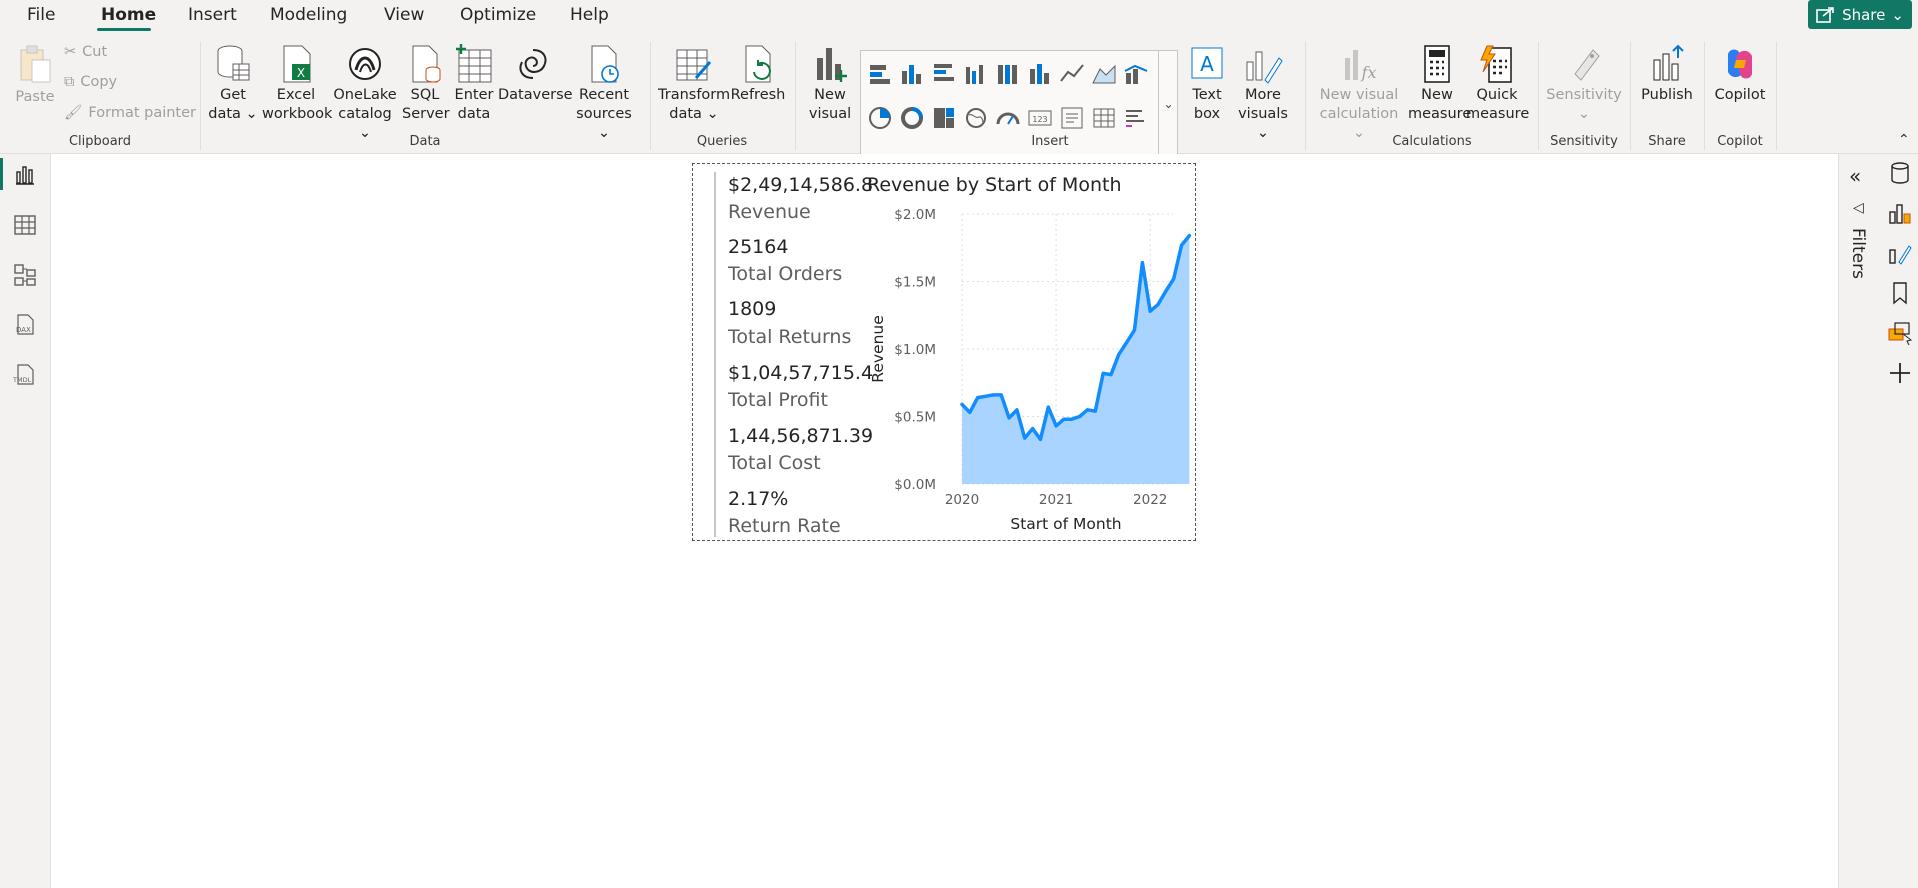 The image size is (1918, 888). Describe the element at coordinates (233, 84) in the screenshot. I see `get-data-button: Get data ⌄` at that location.